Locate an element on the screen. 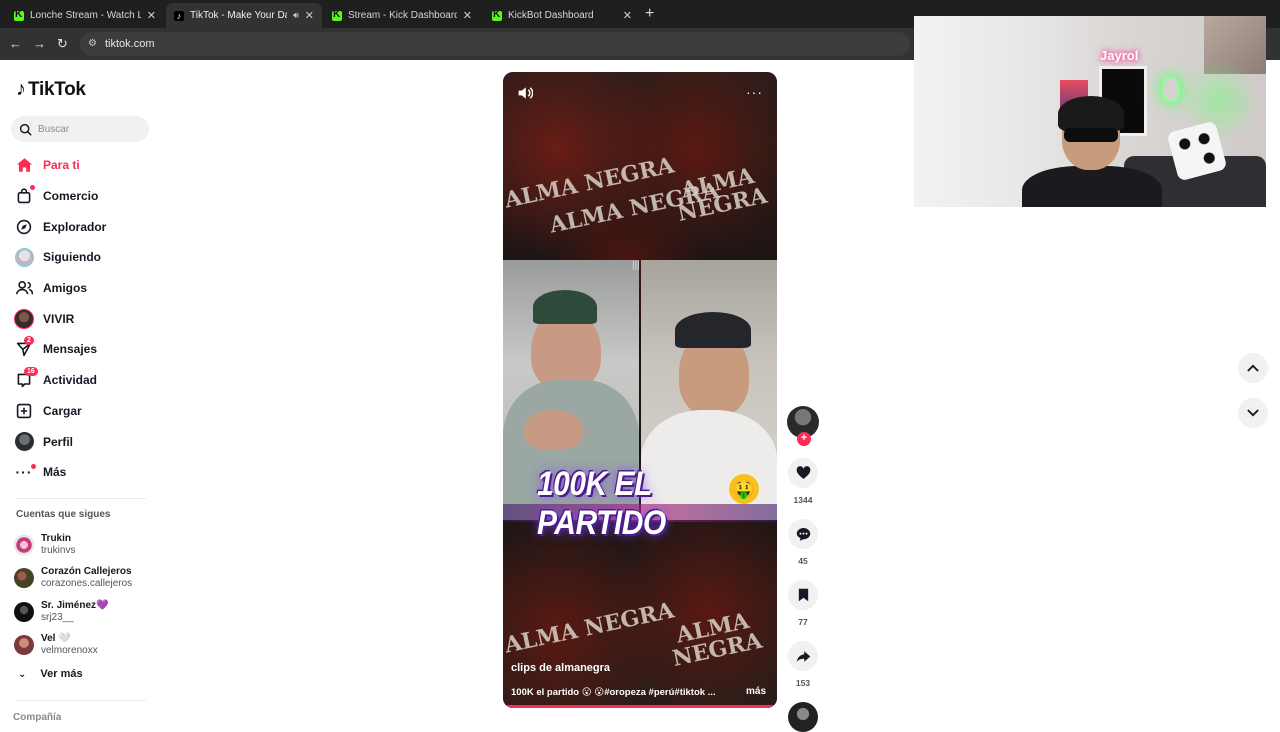 The image size is (1280, 732). person-hands is located at coordinates (553, 430).